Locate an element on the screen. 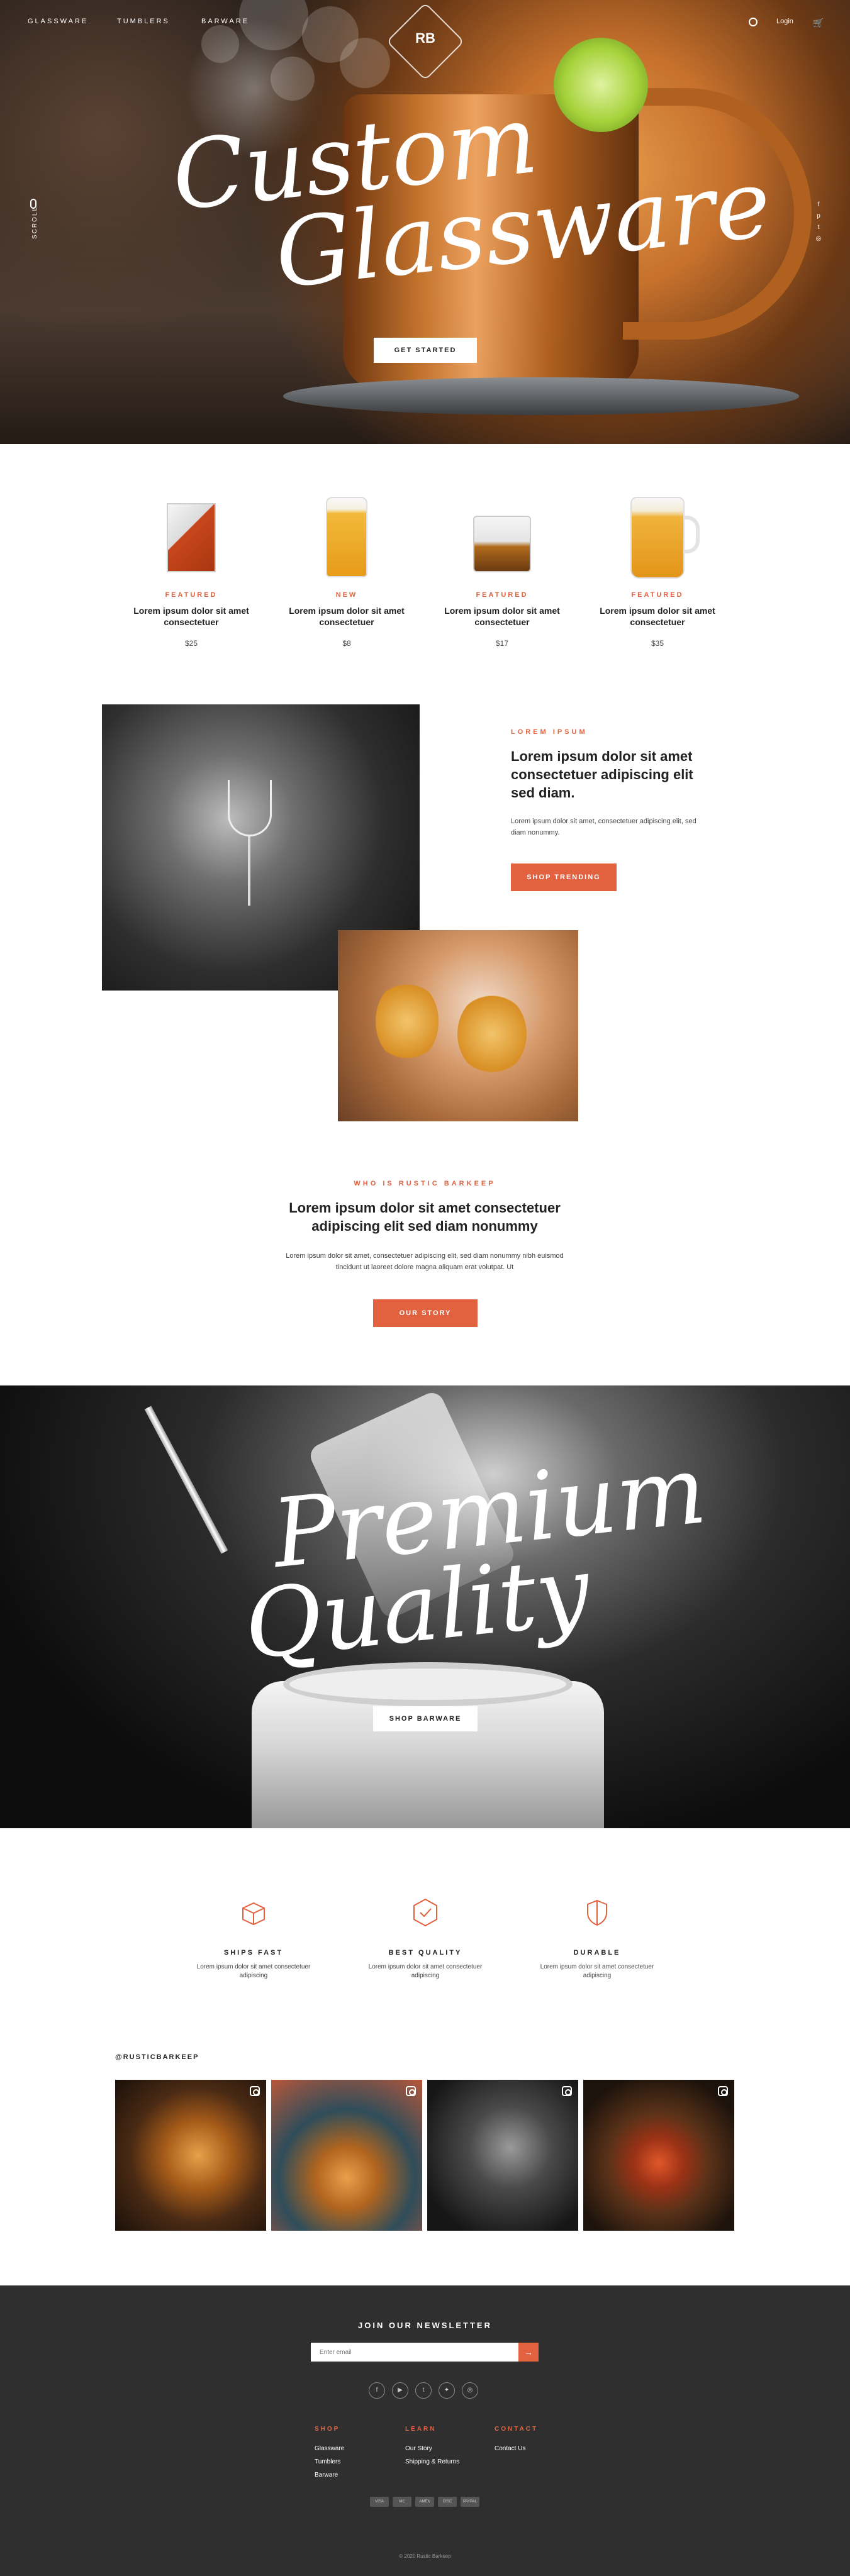  nav-tumblers: TUMBLERS is located at coordinates (143, 21).